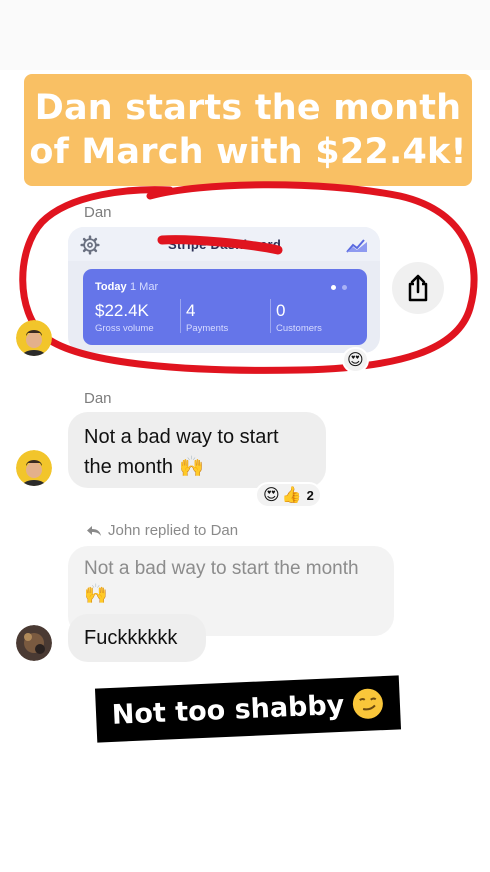  I want to click on stat-gross-volume: $22.4K Gross volume, so click(124, 319).